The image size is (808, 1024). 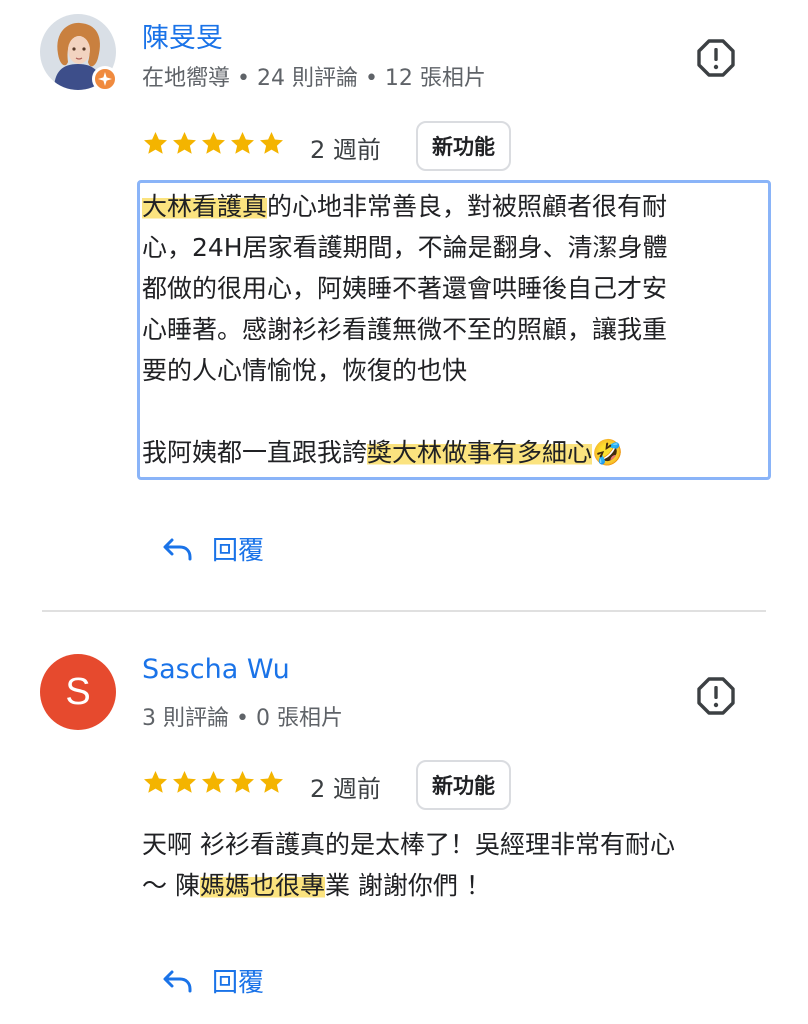 What do you see at coordinates (182, 35) in the screenshot?
I see `reviewer-name: 陳旻旻` at bounding box center [182, 35].